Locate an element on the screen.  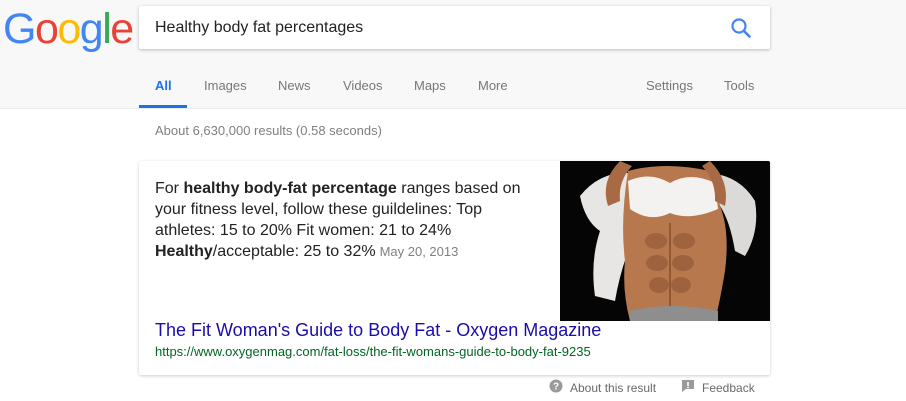
results-count: About 6,630,000 results (0.58 seconds) is located at coordinates (268, 130).